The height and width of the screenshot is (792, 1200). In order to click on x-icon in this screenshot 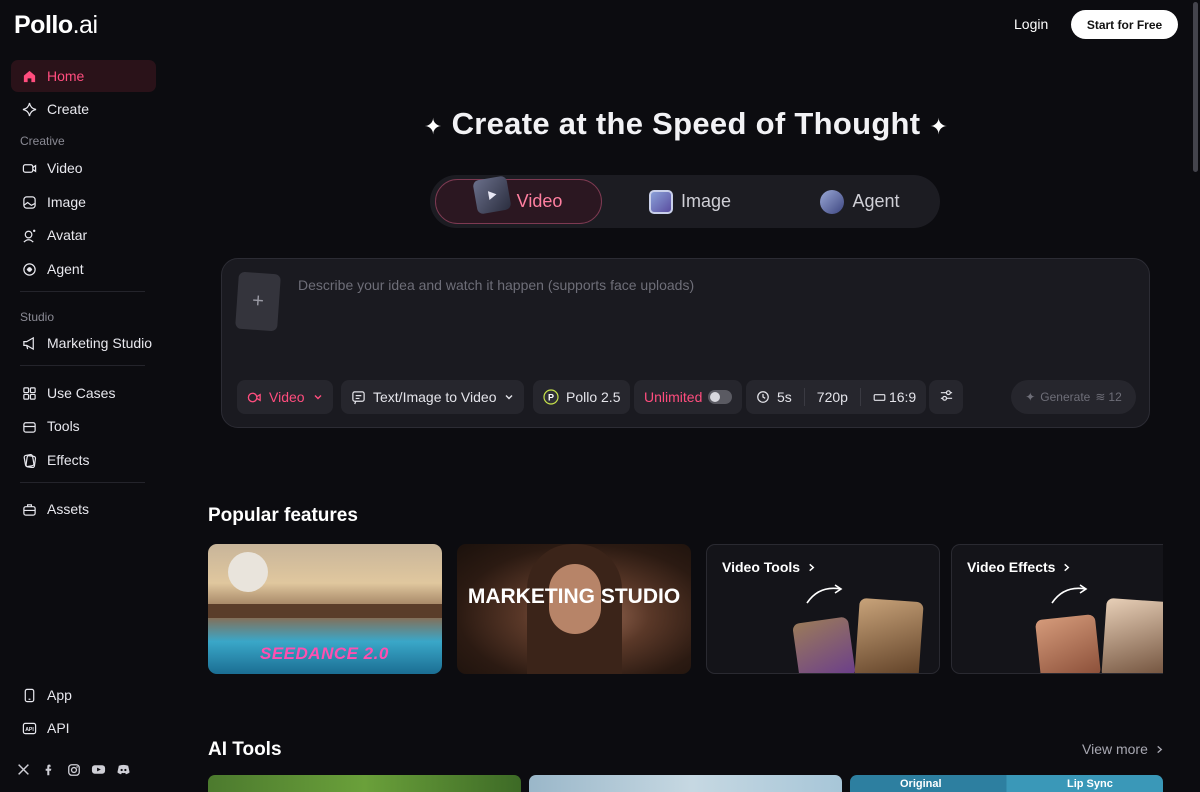, I will do `click(23, 769)`.